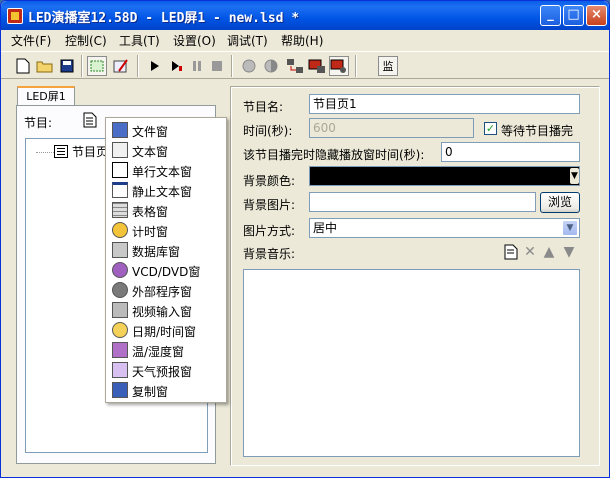  Describe the element at coordinates (302, 40) in the screenshot. I see `menu-help: 帮助(H)` at that location.